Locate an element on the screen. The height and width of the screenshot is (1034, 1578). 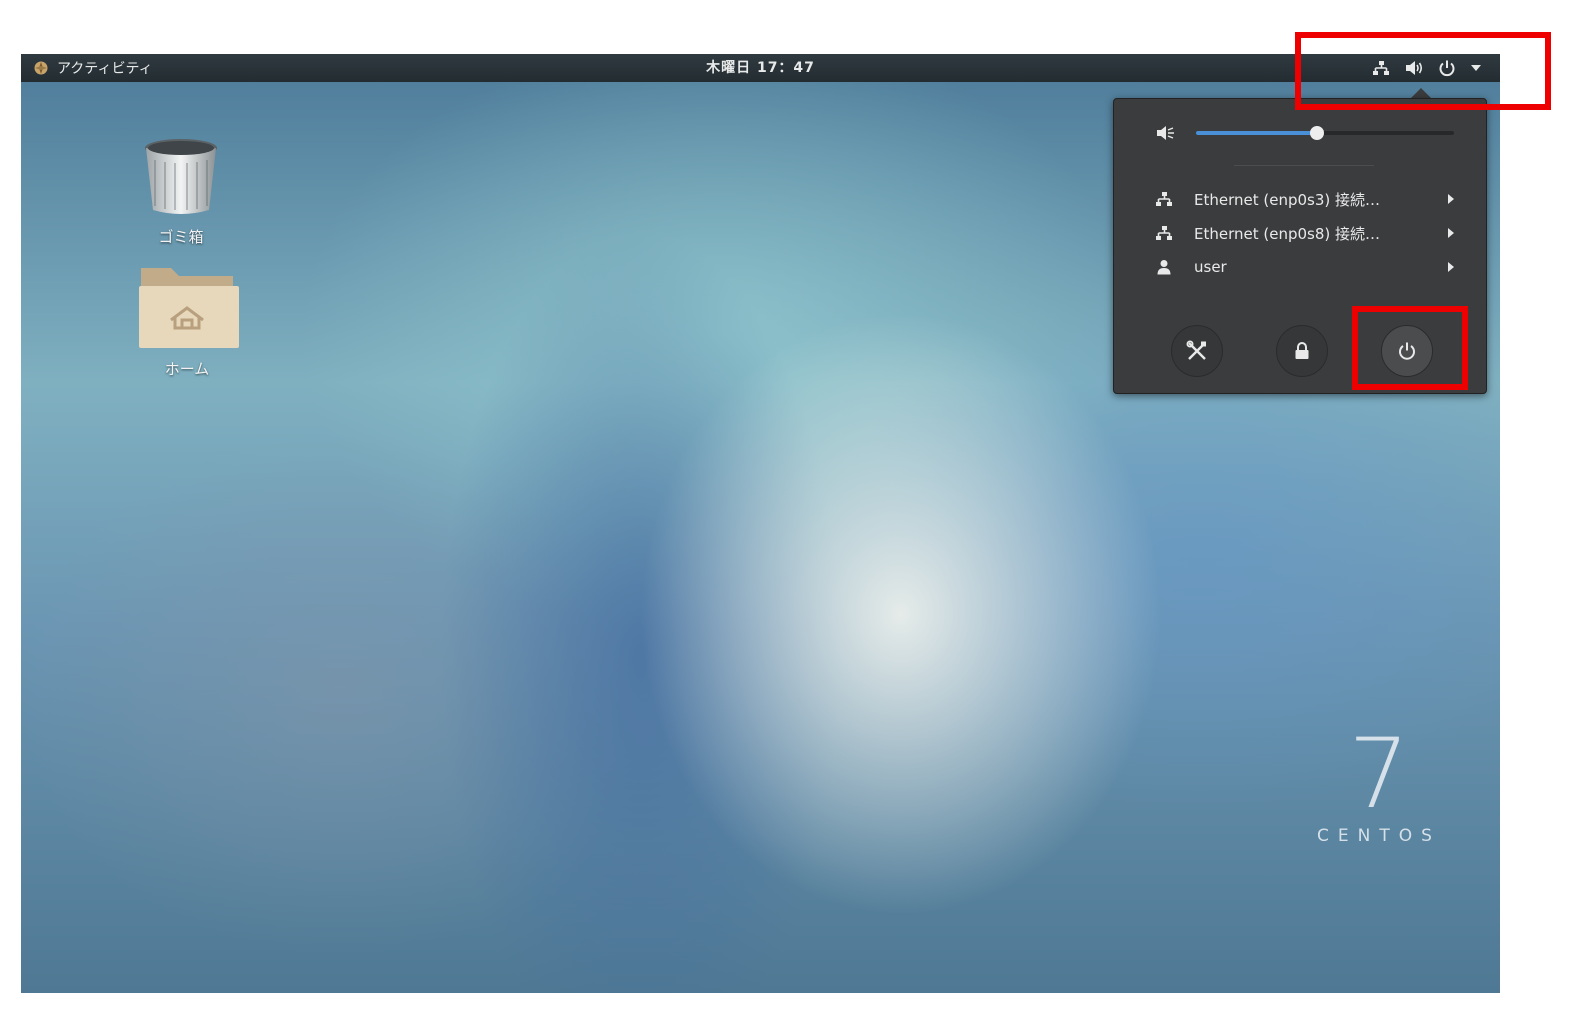
centos-watermark: 7 CENTOS is located at coordinates (1379, 786).